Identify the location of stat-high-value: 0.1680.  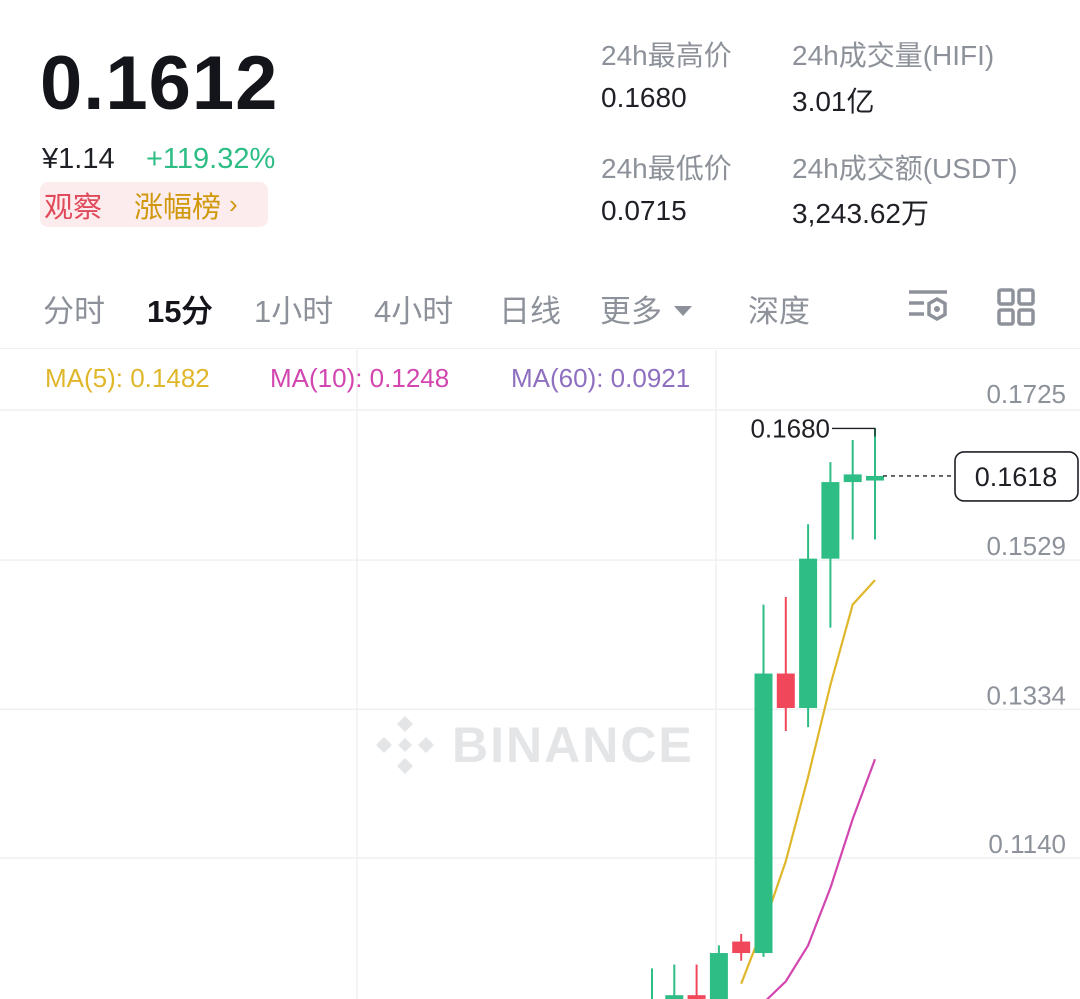
(644, 97).